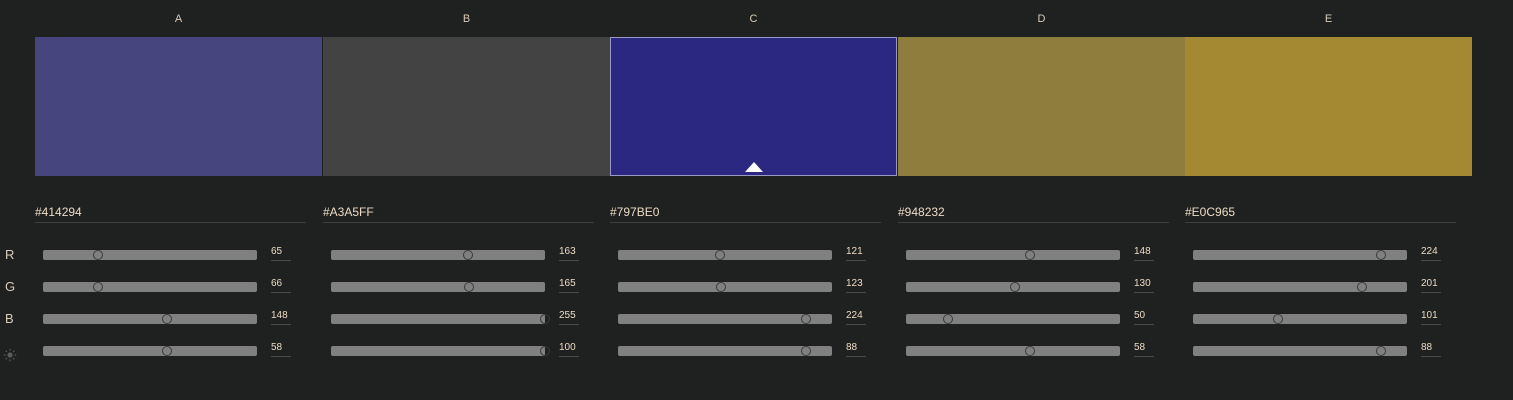  I want to click on value-input-b-e: 101, so click(1431, 318).